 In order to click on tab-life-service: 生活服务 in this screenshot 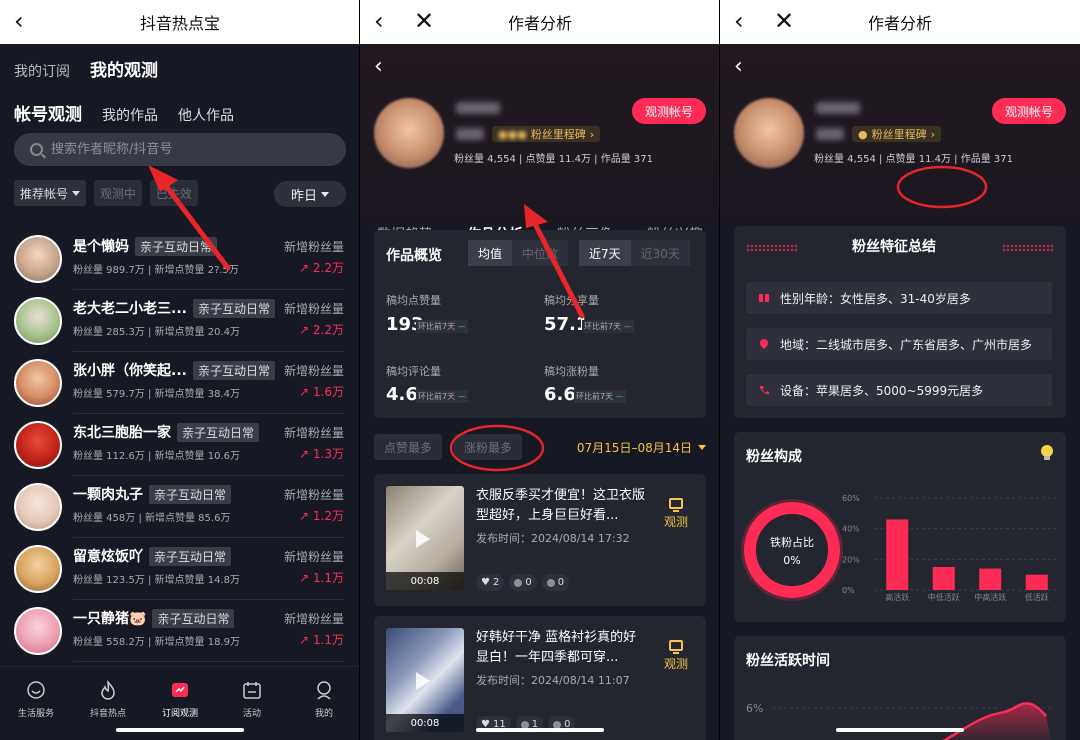, I will do `click(36, 709)`.